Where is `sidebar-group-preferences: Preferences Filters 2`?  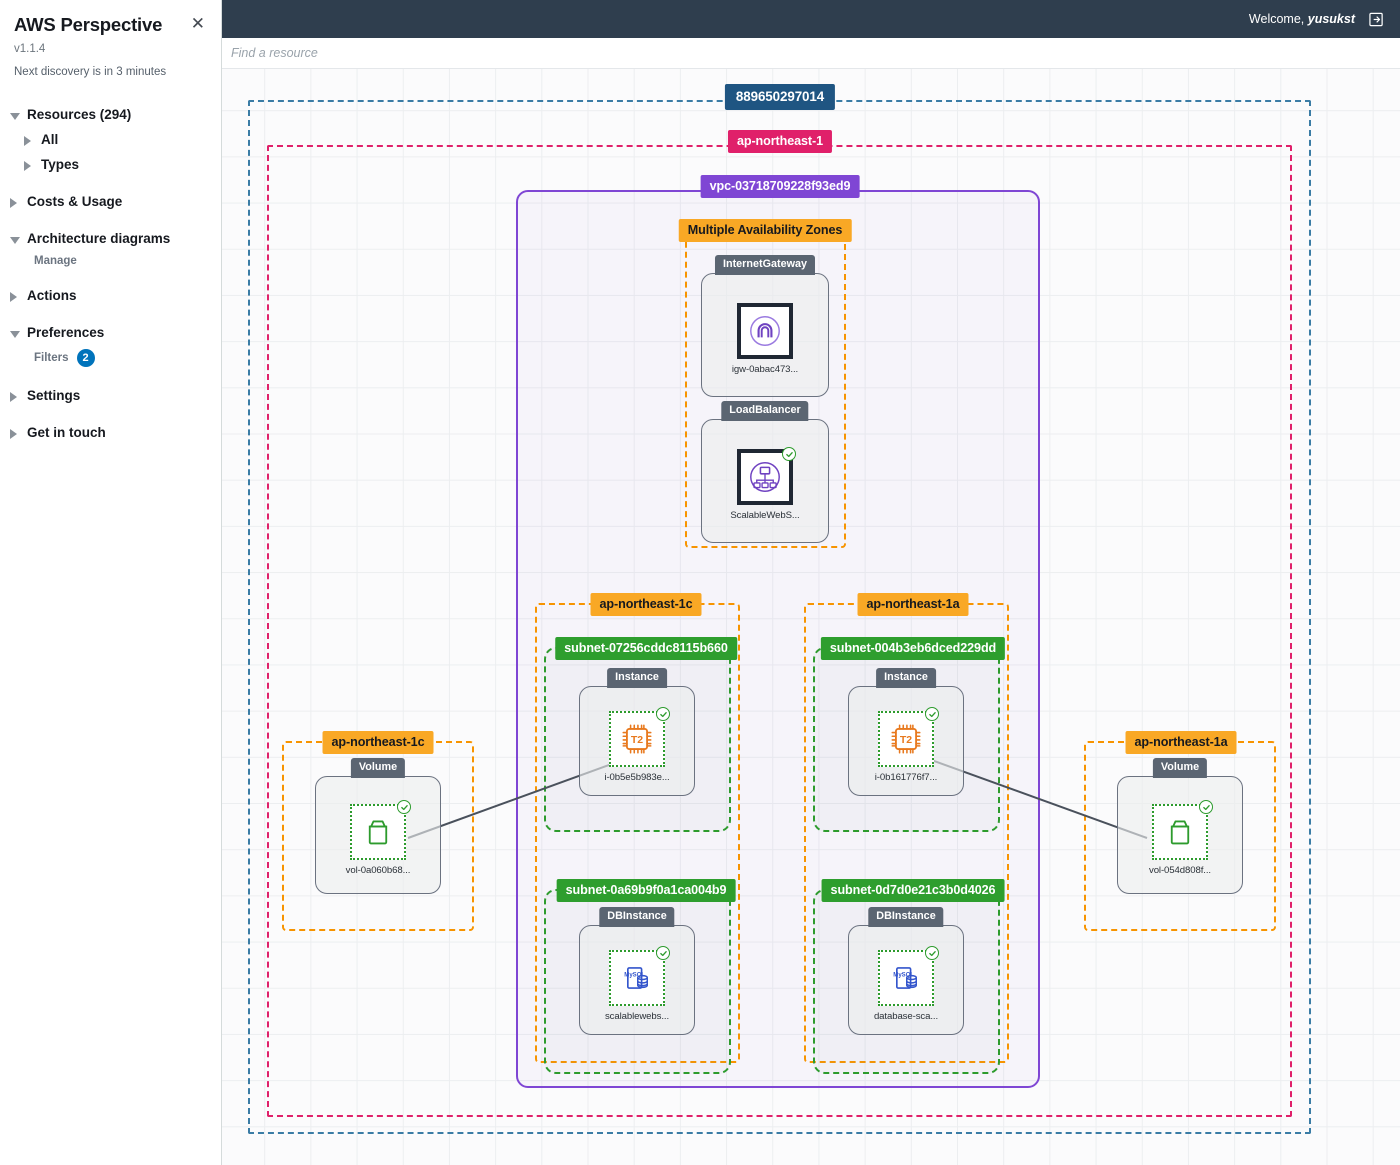
sidebar-group-preferences: Preferences Filters 2 is located at coordinates (110, 345).